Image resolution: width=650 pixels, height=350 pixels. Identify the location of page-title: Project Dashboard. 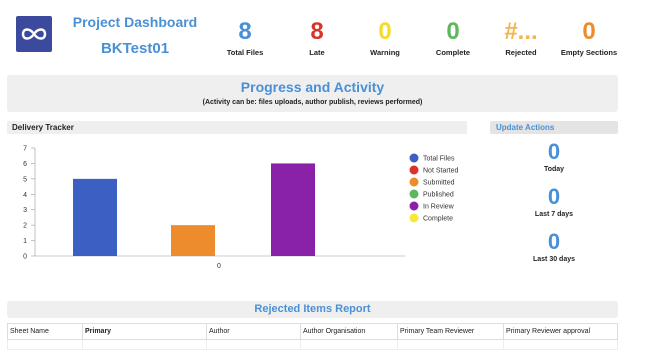
(135, 22).